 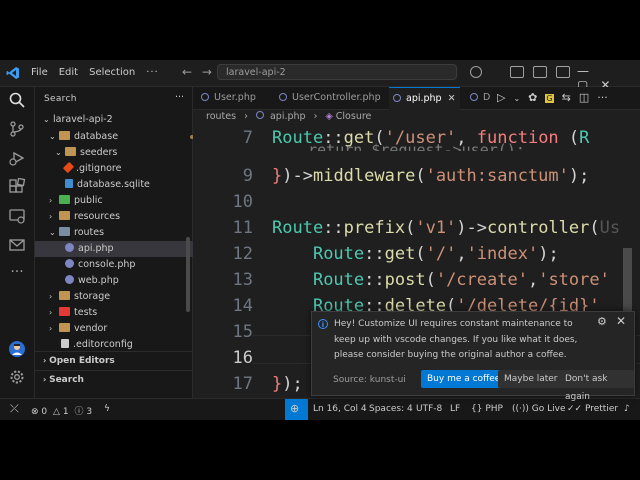 I want to click on toggle-sidebar-icon, so click(x=517, y=72).